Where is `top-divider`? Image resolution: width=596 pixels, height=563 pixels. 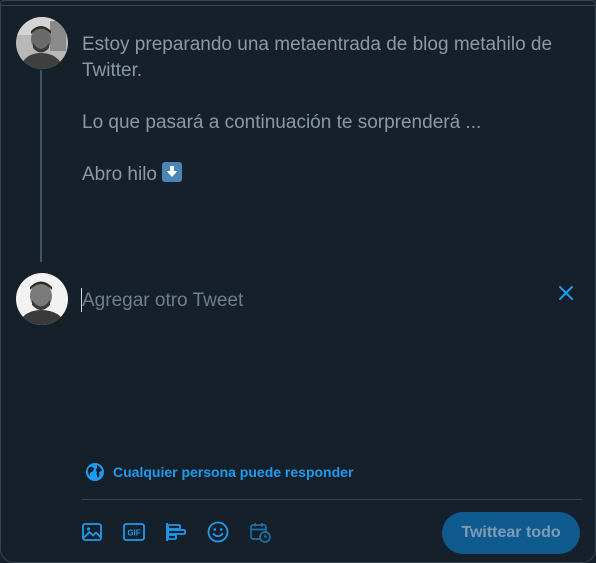 top-divider is located at coordinates (298, 3).